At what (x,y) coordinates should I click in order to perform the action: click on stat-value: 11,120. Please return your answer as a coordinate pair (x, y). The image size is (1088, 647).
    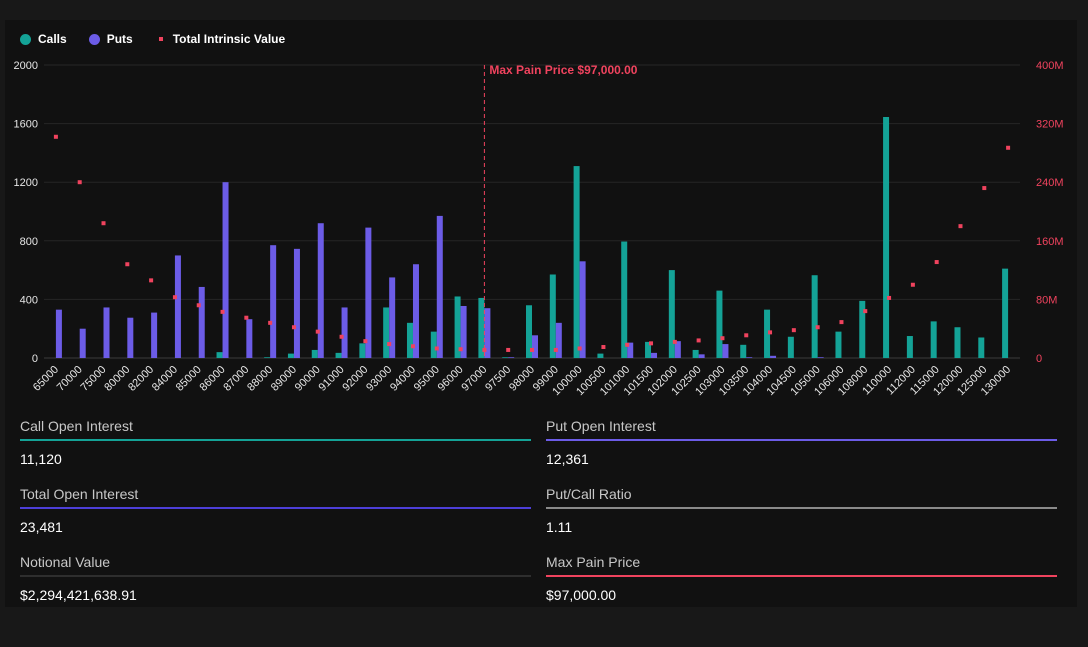
    Looking at the image, I should click on (41, 459).